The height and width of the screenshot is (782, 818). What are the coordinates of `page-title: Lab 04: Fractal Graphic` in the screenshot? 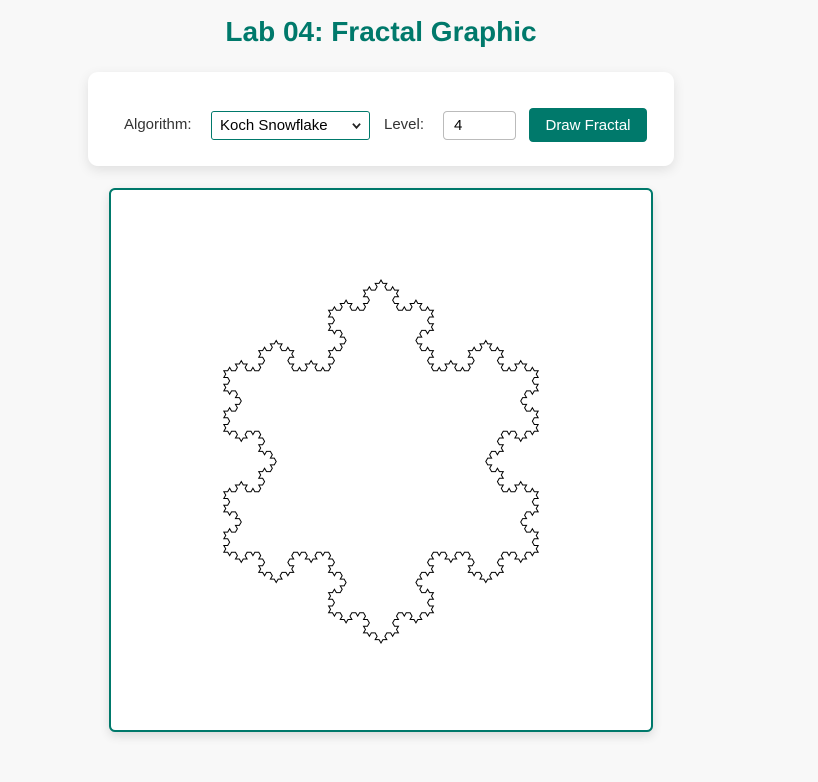 It's located at (381, 31).